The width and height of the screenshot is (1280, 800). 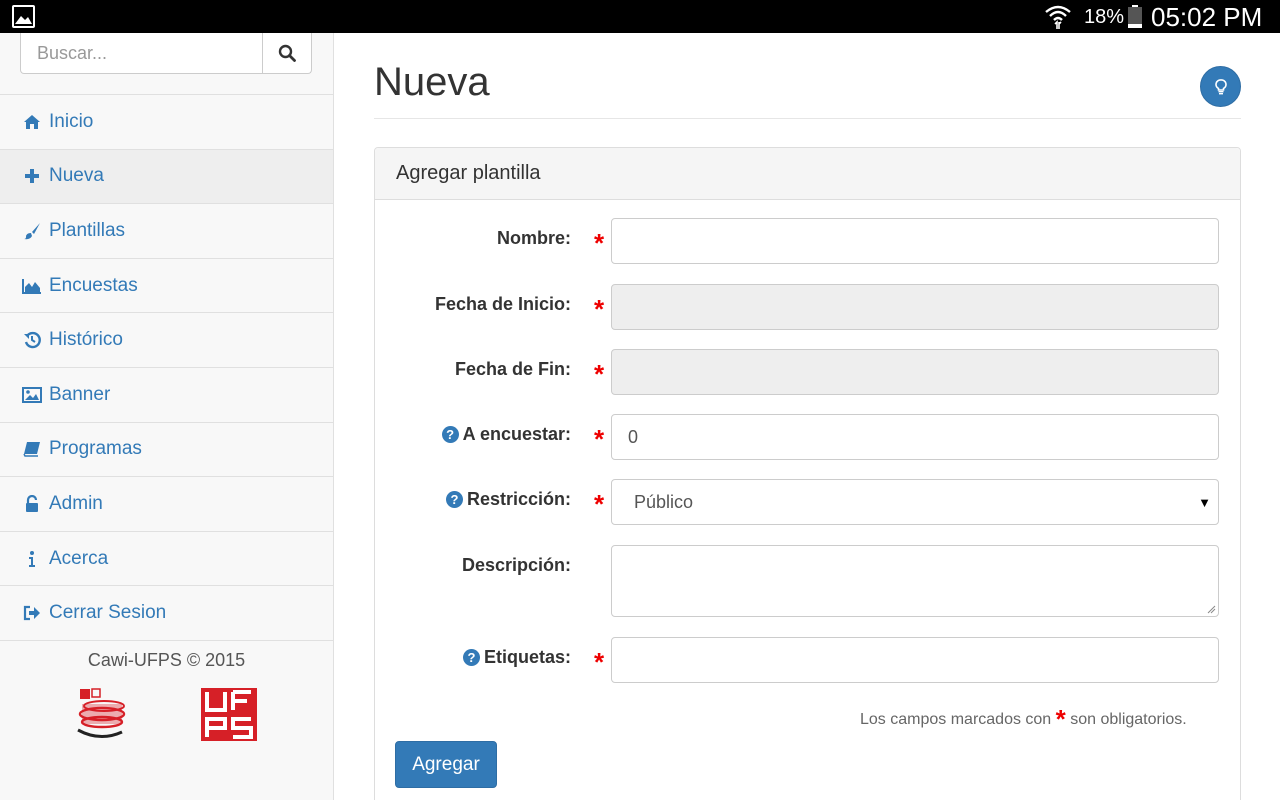 What do you see at coordinates (166, 286) in the screenshot?
I see `sidebar-item-encuestas: Encuestas` at bounding box center [166, 286].